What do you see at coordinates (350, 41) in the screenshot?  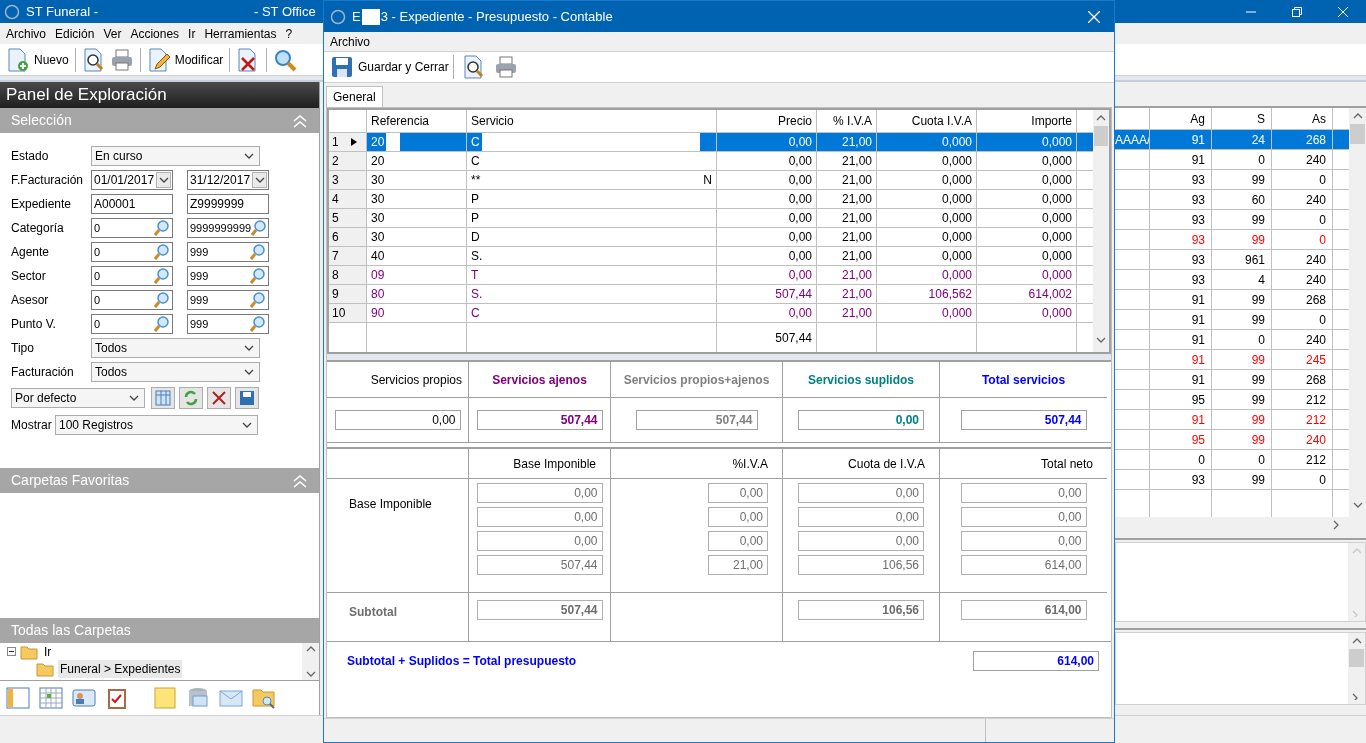 I see `menu-item: Archivo` at bounding box center [350, 41].